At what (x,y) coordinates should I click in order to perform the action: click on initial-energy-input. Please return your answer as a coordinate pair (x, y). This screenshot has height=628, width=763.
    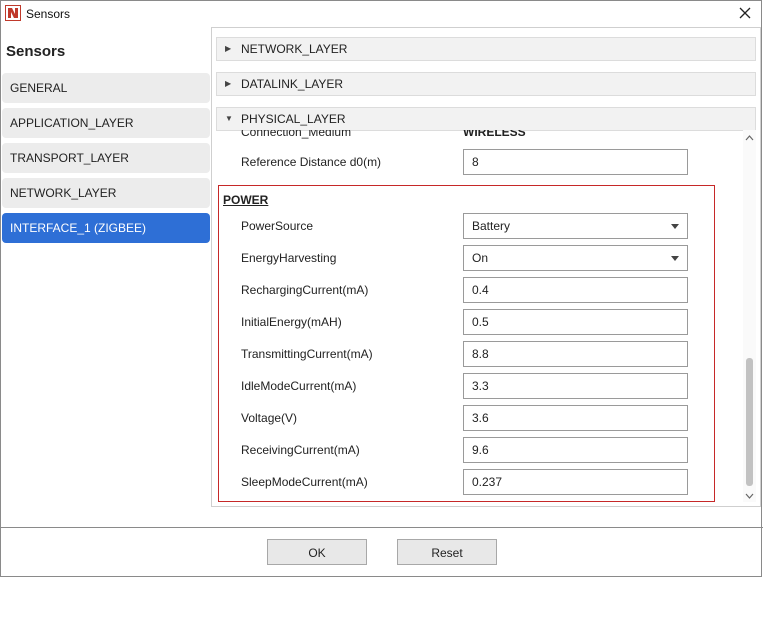
    Looking at the image, I should click on (575, 322).